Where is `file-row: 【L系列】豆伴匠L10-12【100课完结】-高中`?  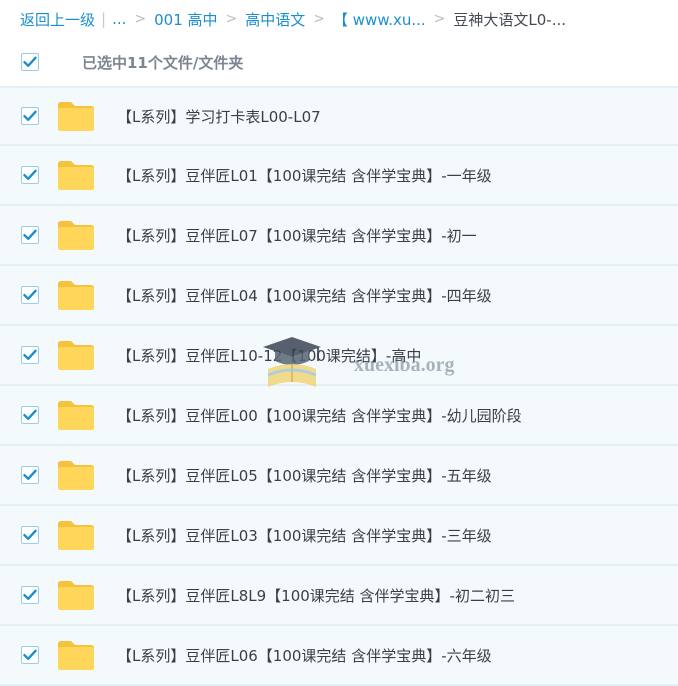
file-row: 【L系列】豆伴匠L10-12【100课完结】-高中 is located at coordinates (339, 356).